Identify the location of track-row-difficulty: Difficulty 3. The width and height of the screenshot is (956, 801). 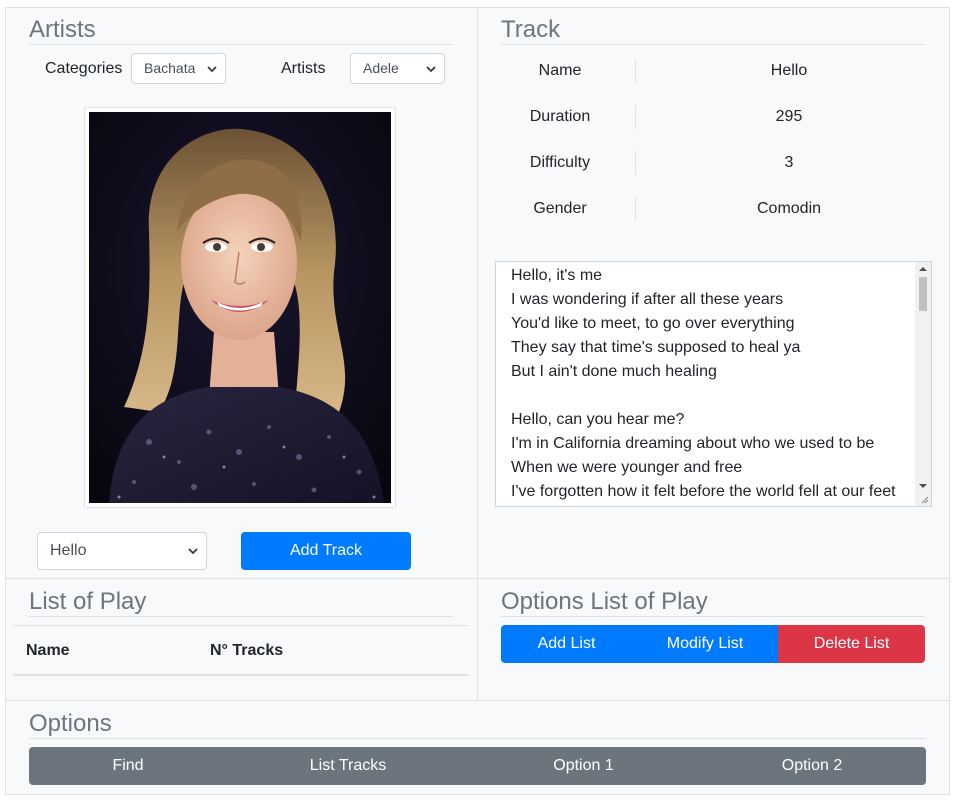
(710, 163).